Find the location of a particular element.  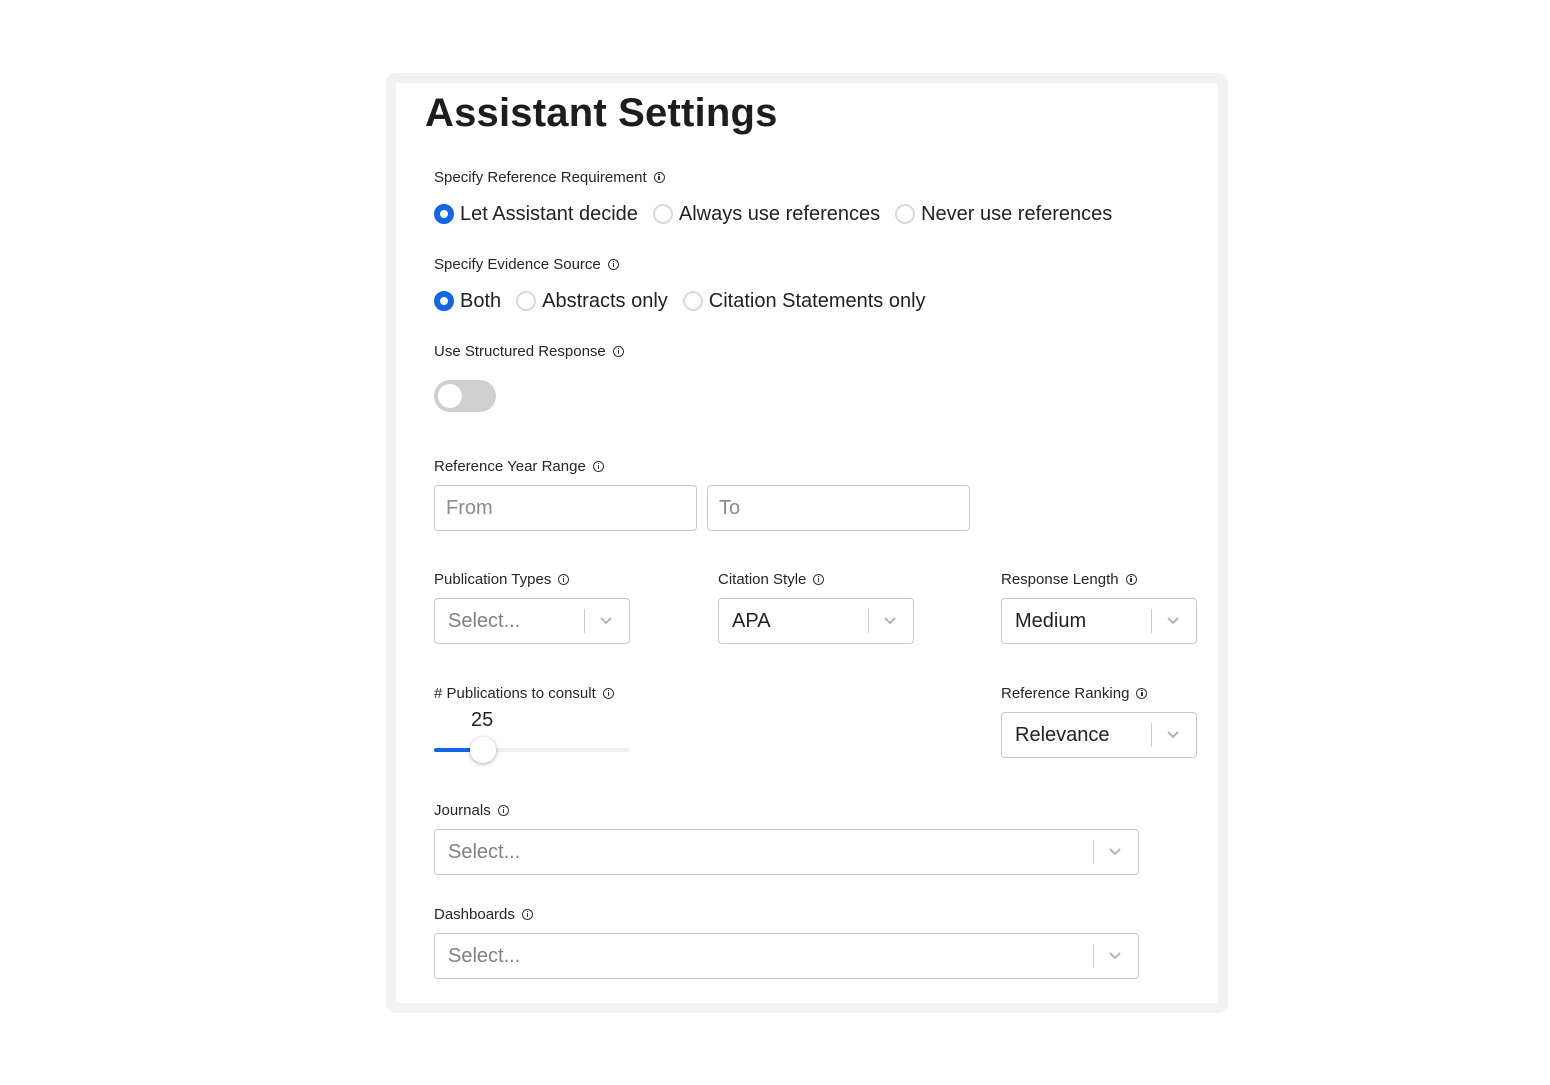

journals-label-text: Journals is located at coordinates (462, 810).